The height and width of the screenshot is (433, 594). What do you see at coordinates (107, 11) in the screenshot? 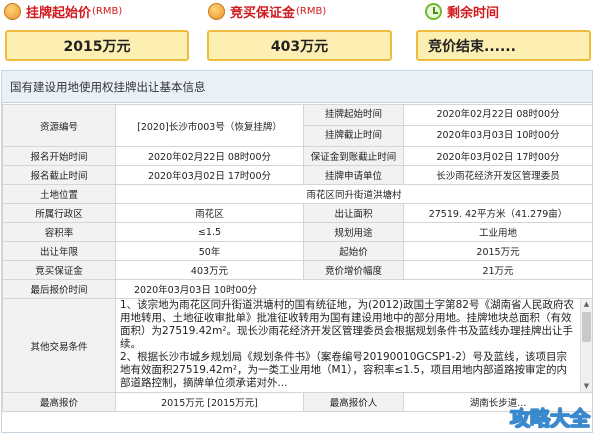
I see `start-price-unit: (RMB)` at bounding box center [107, 11].